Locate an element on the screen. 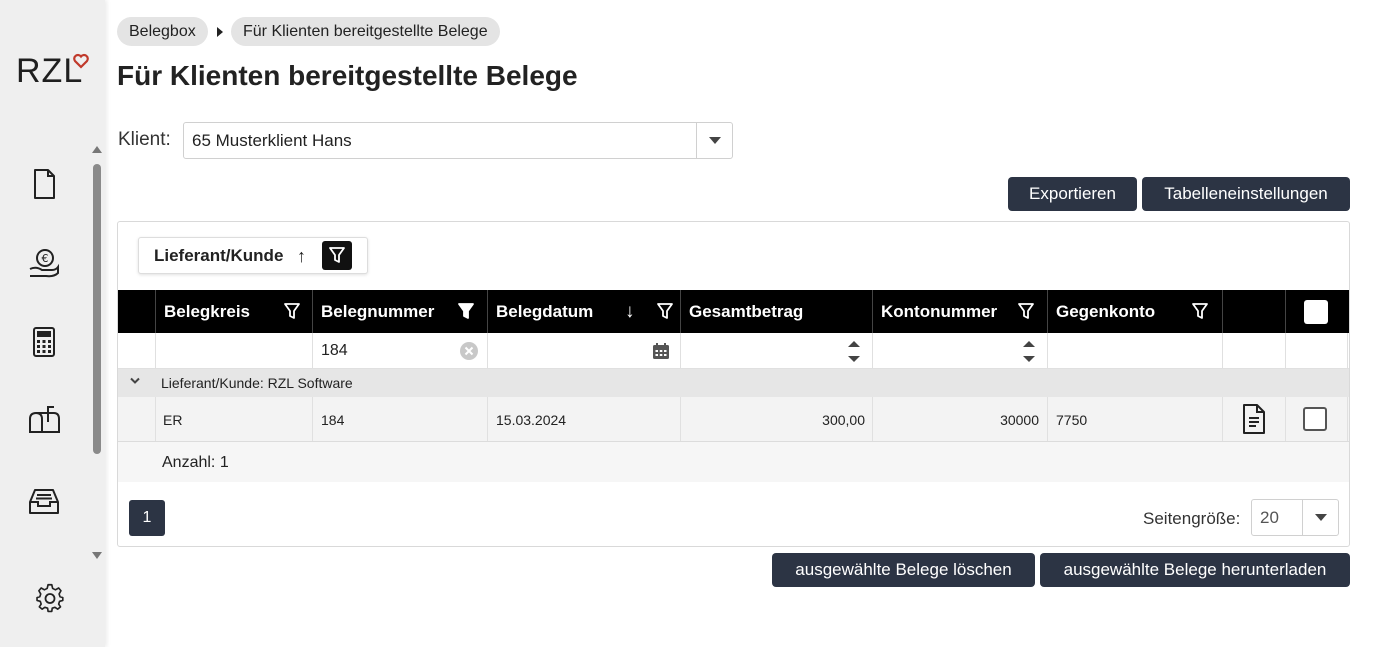 This screenshot has height=647, width=1380. column-header-label: Gegenkonto is located at coordinates (1106, 311).